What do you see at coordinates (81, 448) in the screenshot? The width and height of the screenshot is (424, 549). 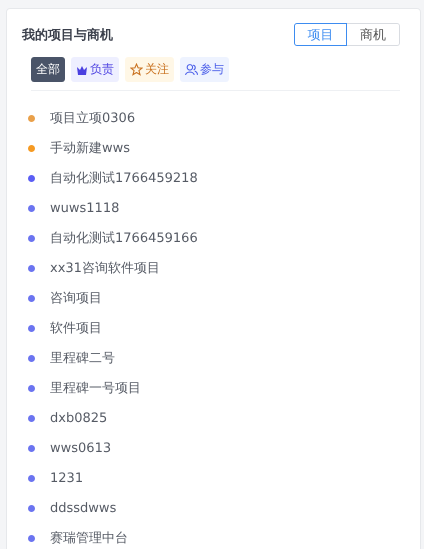 I see `project-link: wws0613` at bounding box center [81, 448].